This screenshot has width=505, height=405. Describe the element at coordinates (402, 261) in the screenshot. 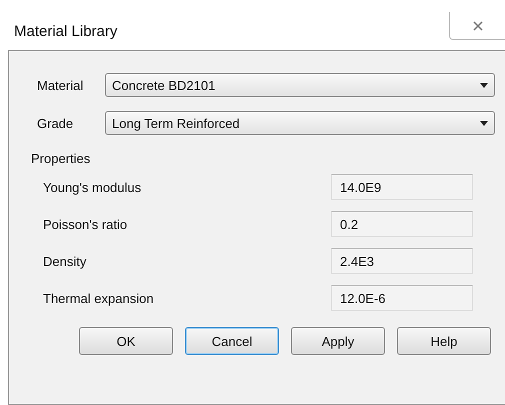

I see `value-field: 2.4E3` at that location.